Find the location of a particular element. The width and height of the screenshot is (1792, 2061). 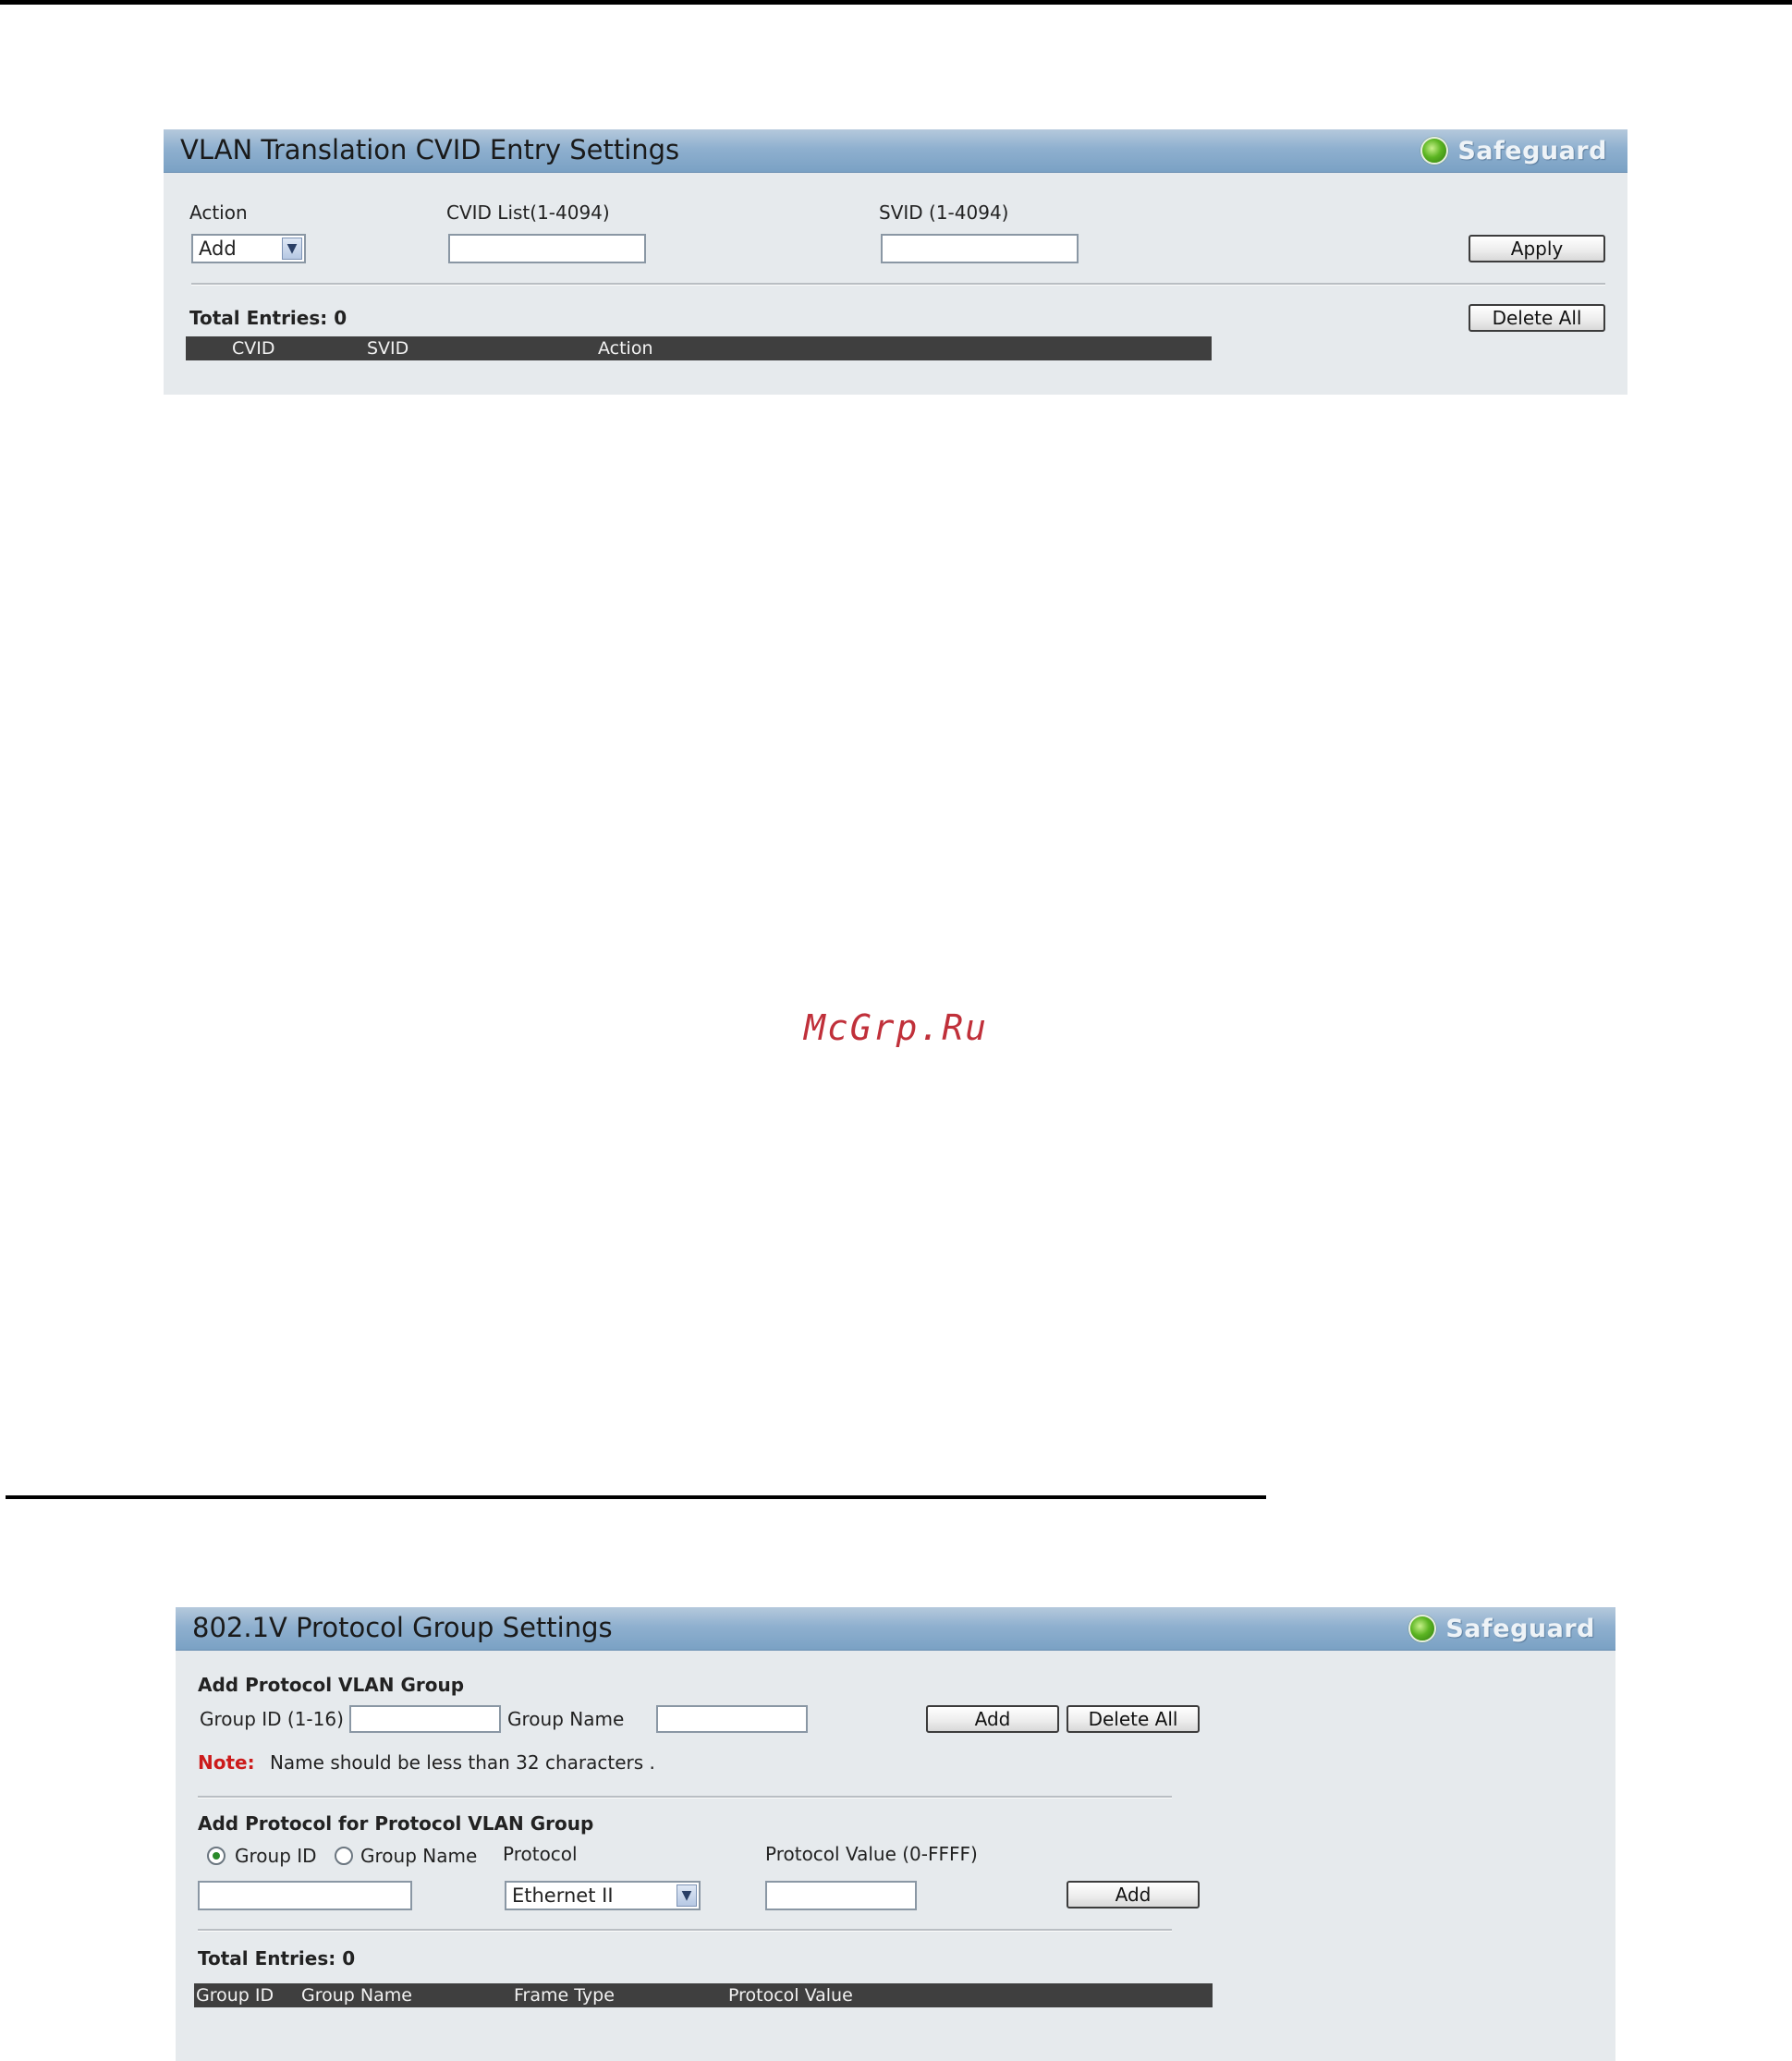

radio-group-name is located at coordinates (344, 1856).